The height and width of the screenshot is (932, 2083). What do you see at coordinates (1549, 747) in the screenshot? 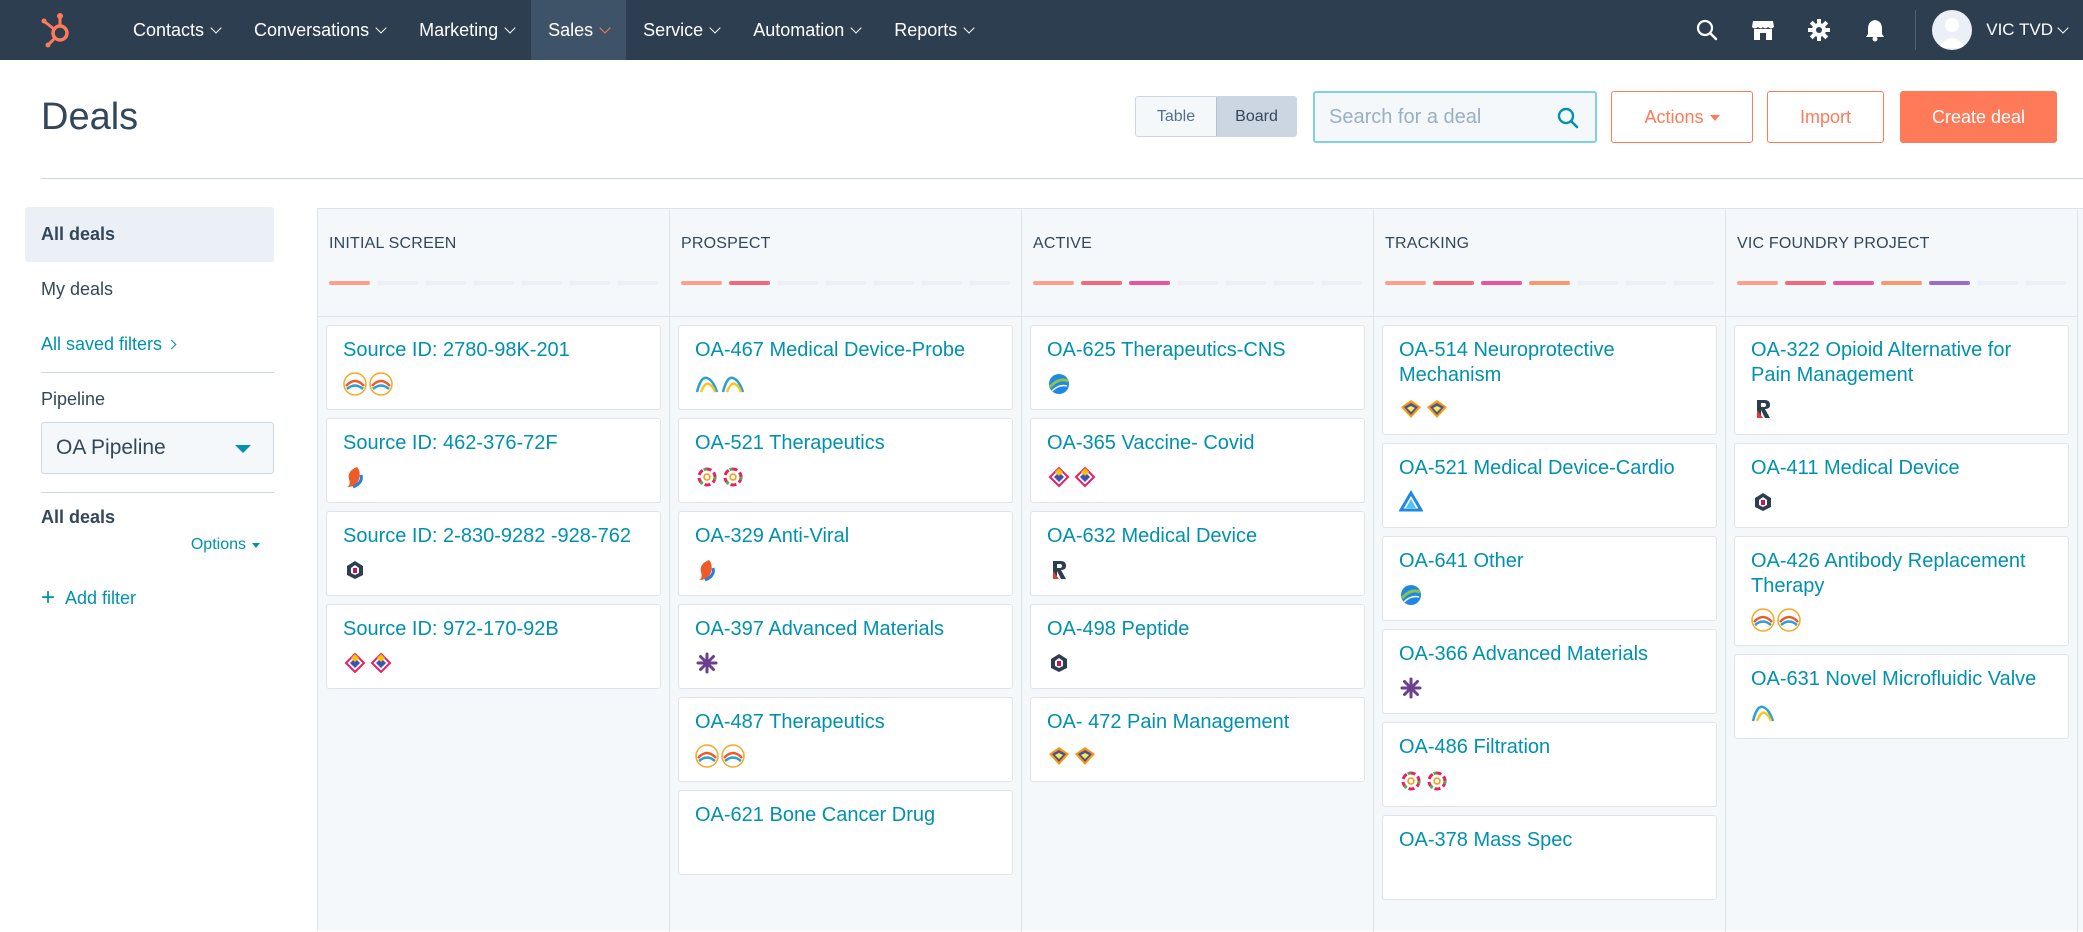
I see `deal-name-link: OA-486 Filtration` at bounding box center [1549, 747].